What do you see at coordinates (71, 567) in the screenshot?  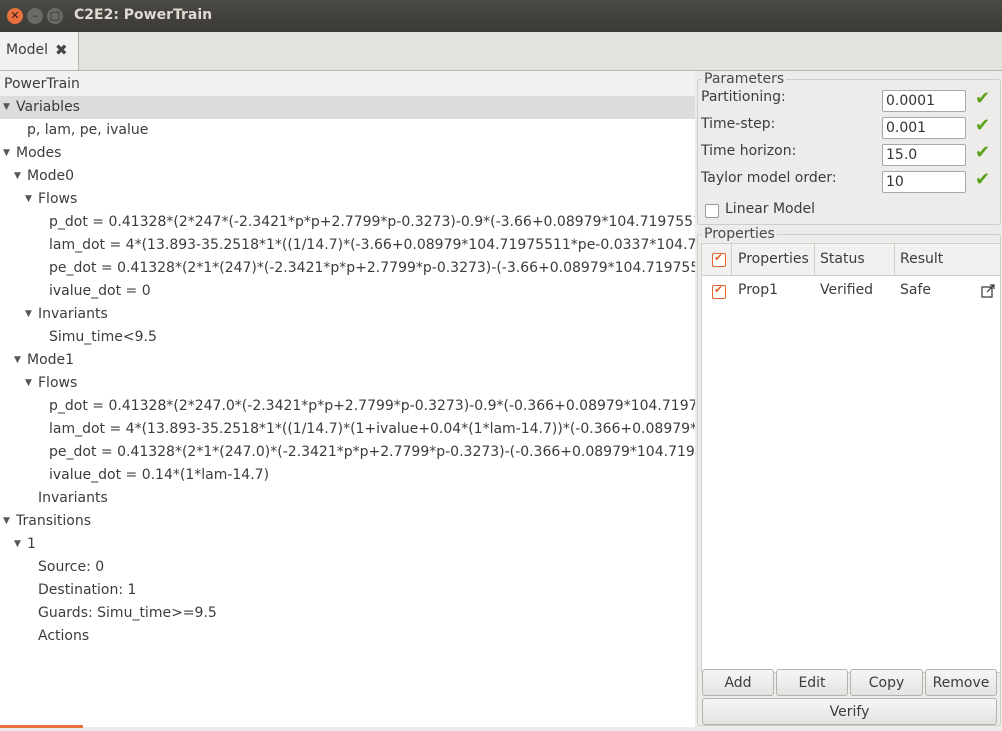 I see `transition-source: Source: 0` at bounding box center [71, 567].